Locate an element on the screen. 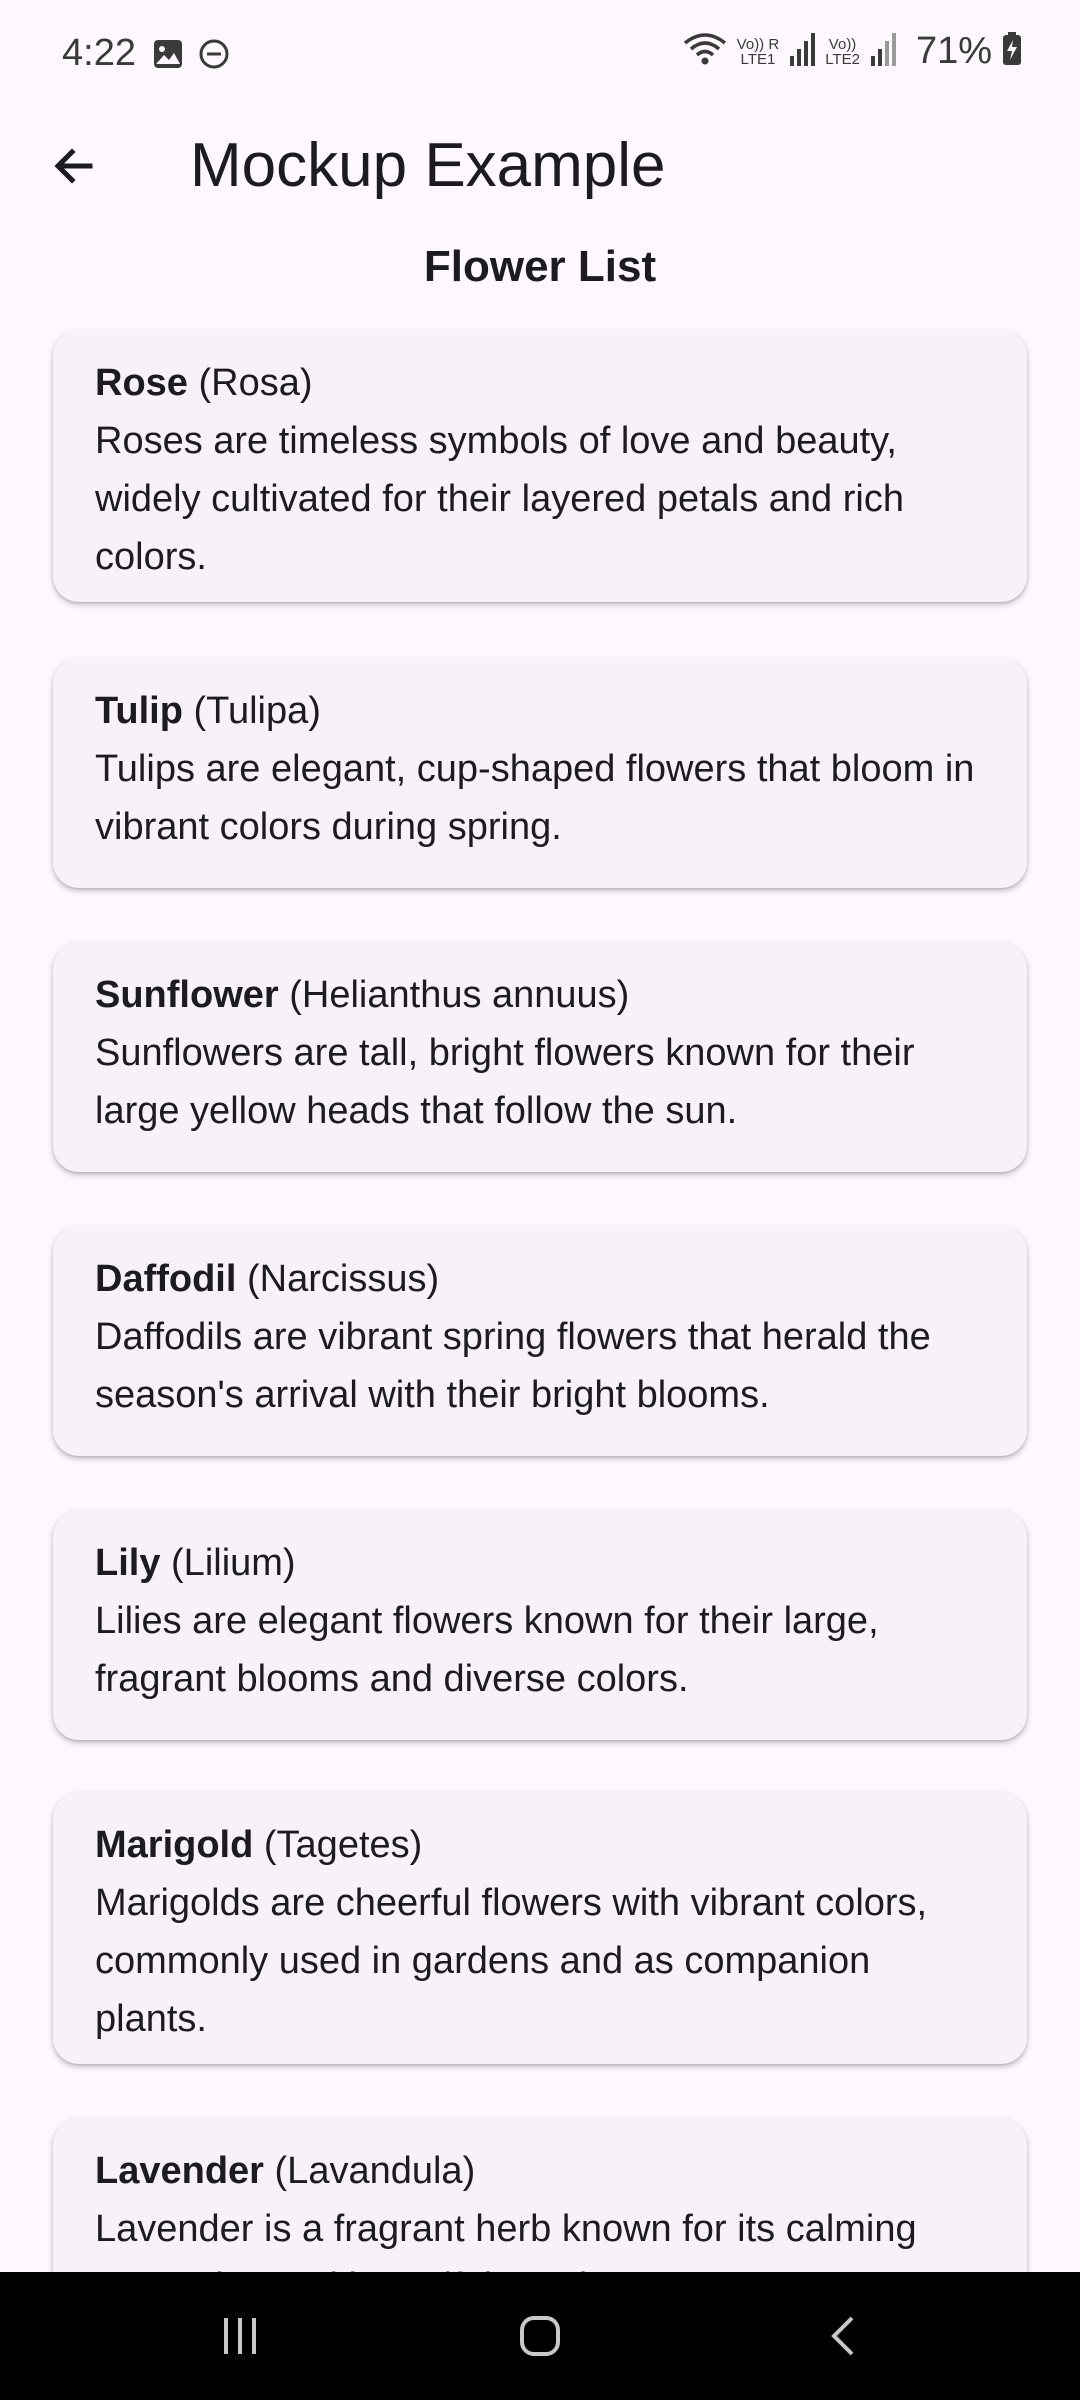  flower-title: Tulip (Tulipa) is located at coordinates (540, 711).